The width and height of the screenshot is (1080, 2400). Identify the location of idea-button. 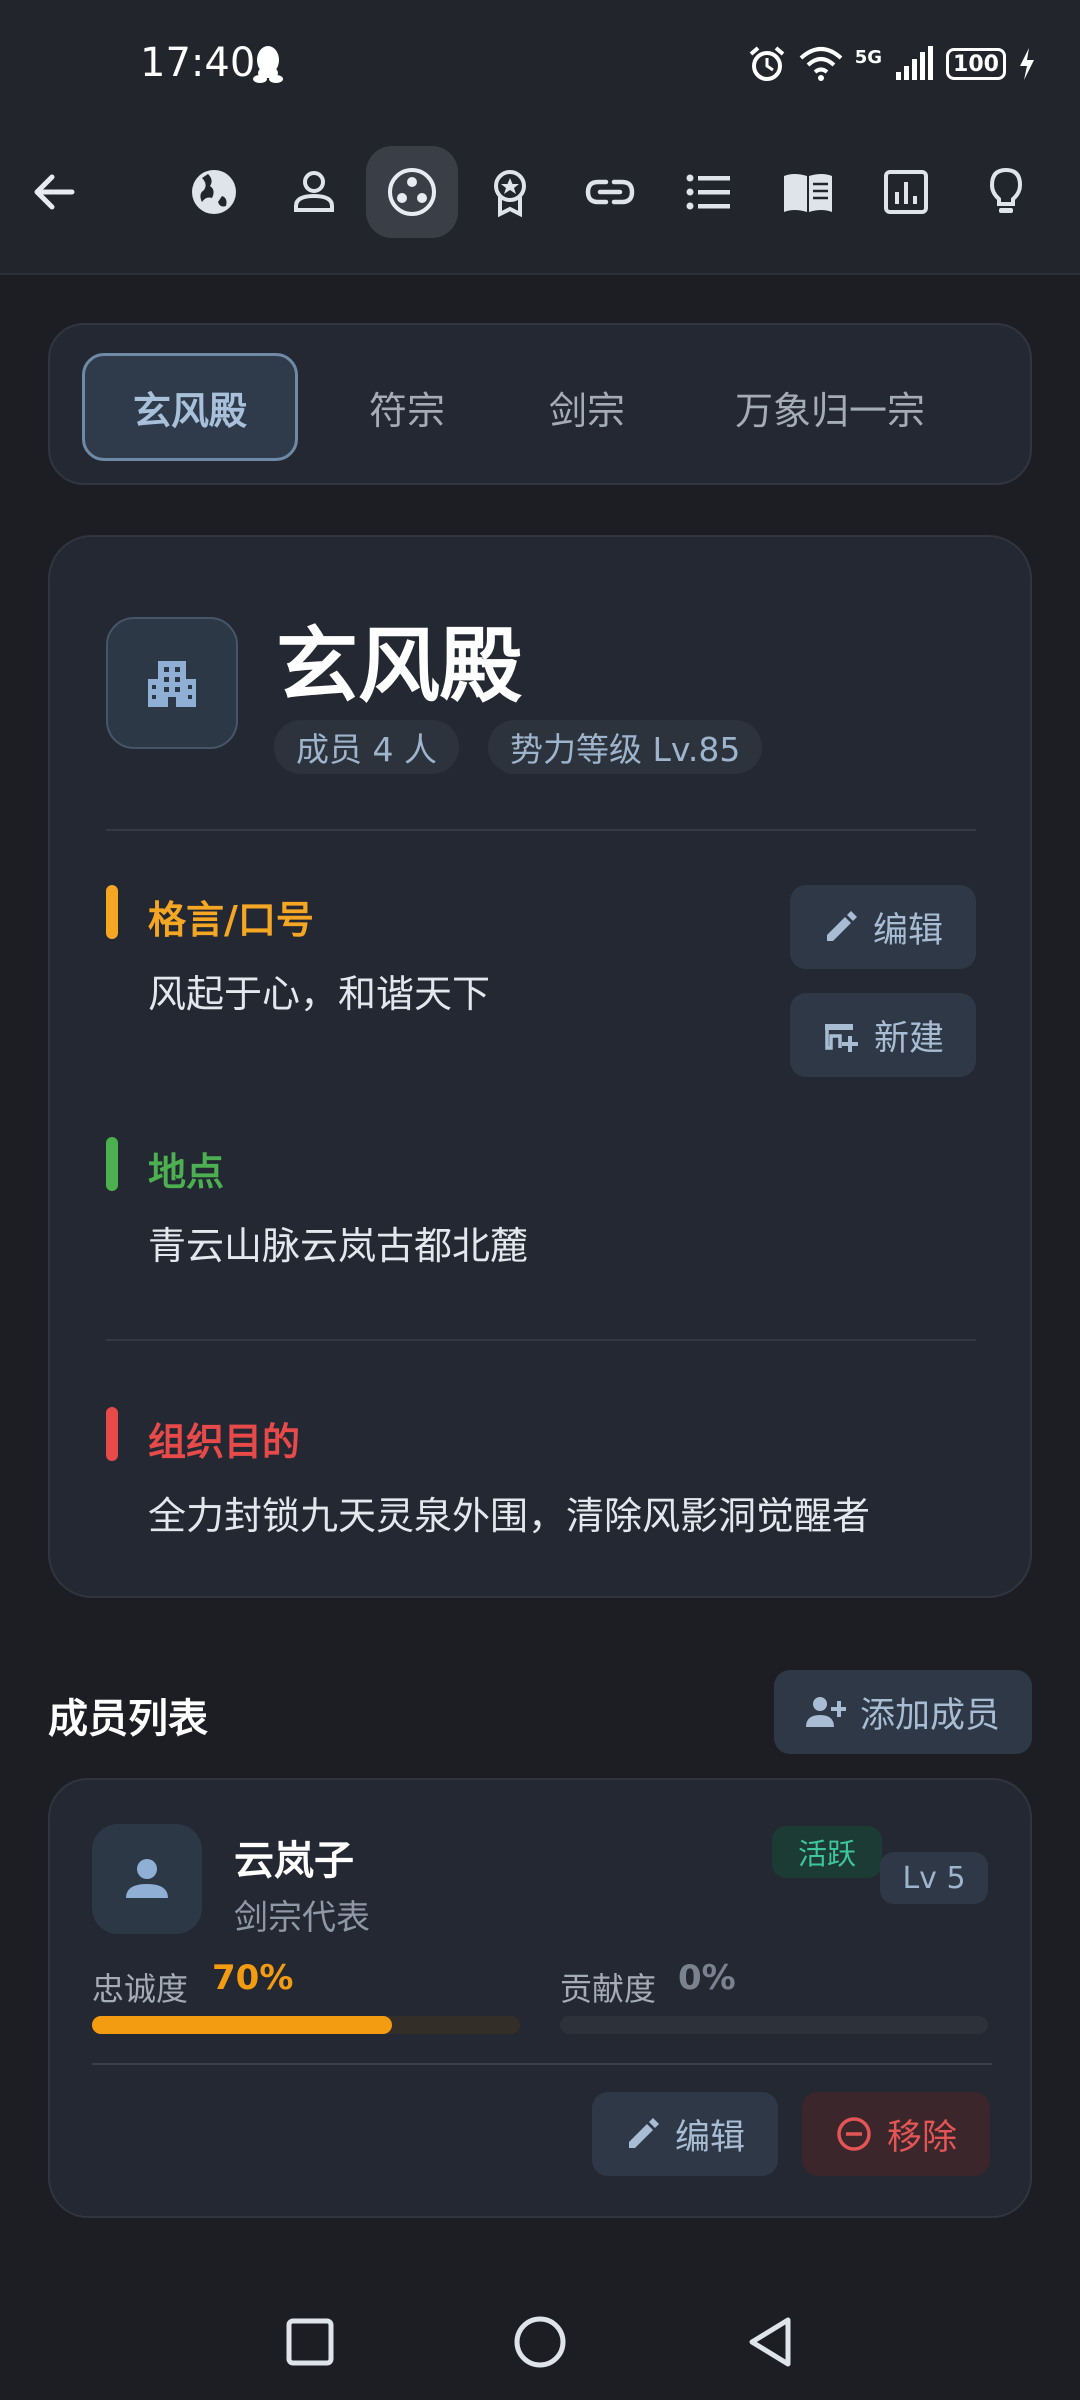
(1006, 192).